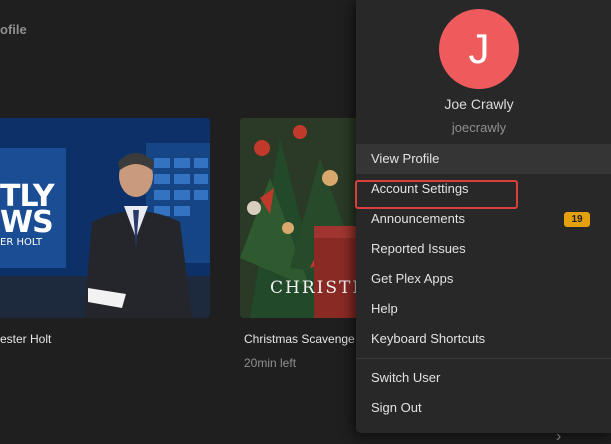  I want to click on avatar: J, so click(479, 49).